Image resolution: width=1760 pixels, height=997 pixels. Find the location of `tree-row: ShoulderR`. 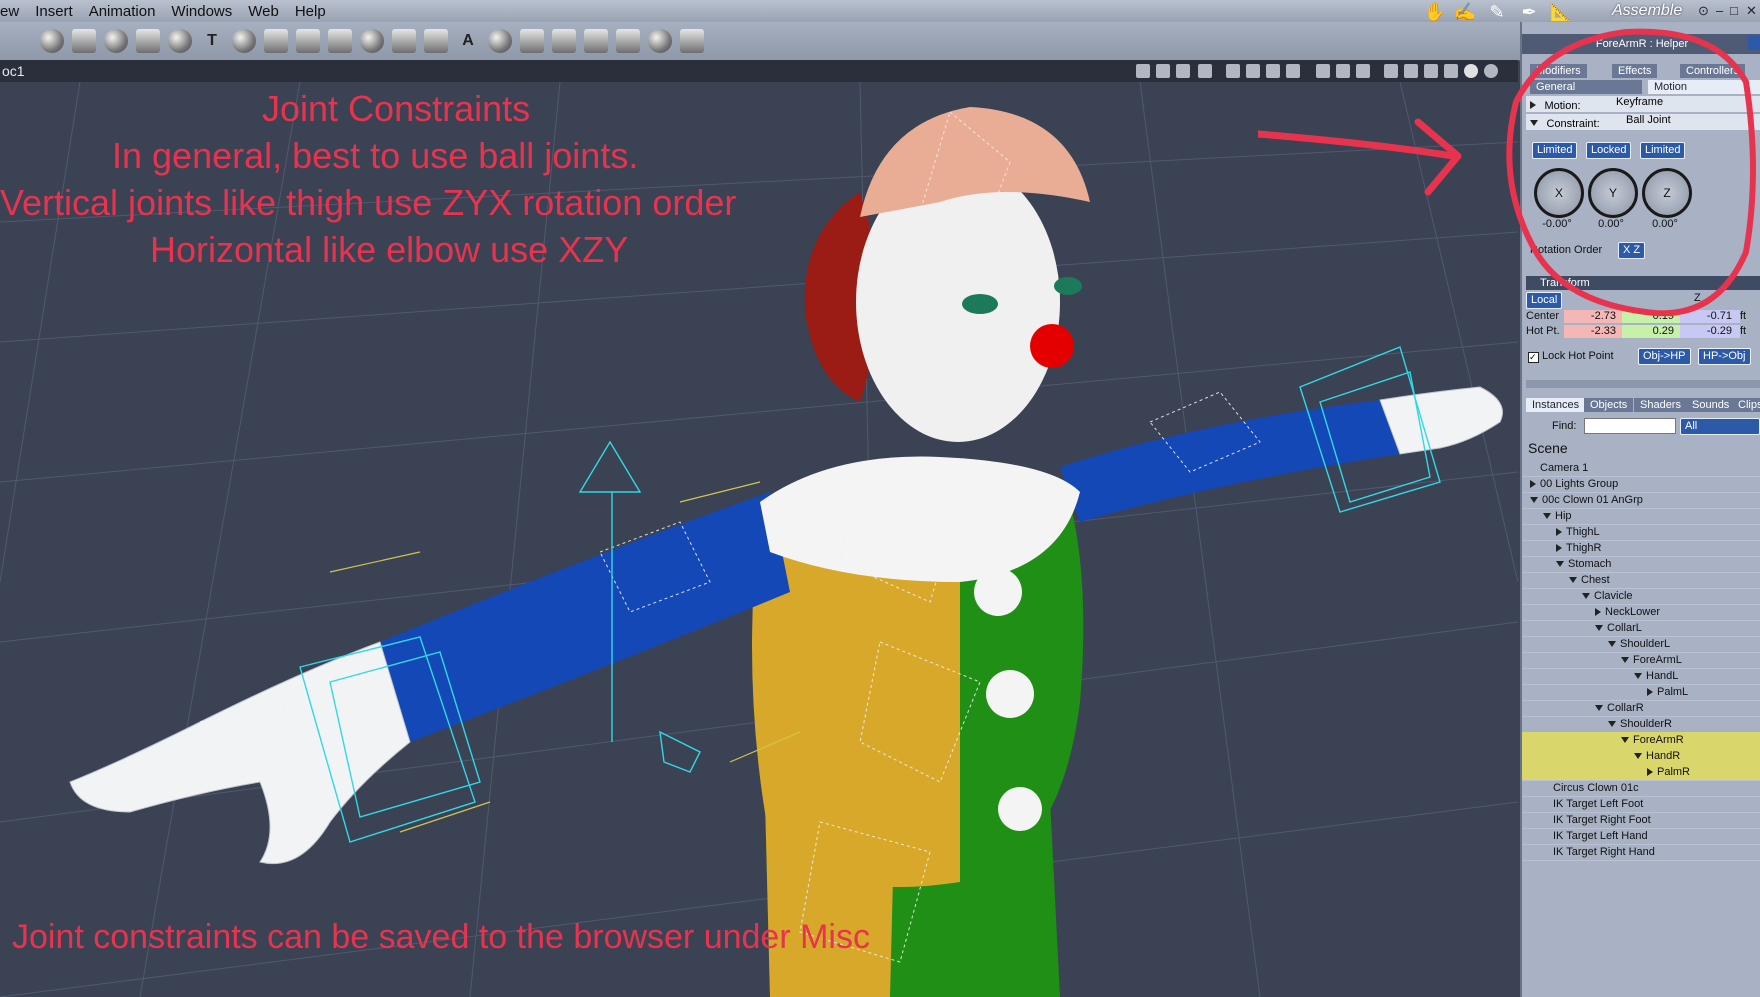

tree-row: ShoulderR is located at coordinates (1641, 724).